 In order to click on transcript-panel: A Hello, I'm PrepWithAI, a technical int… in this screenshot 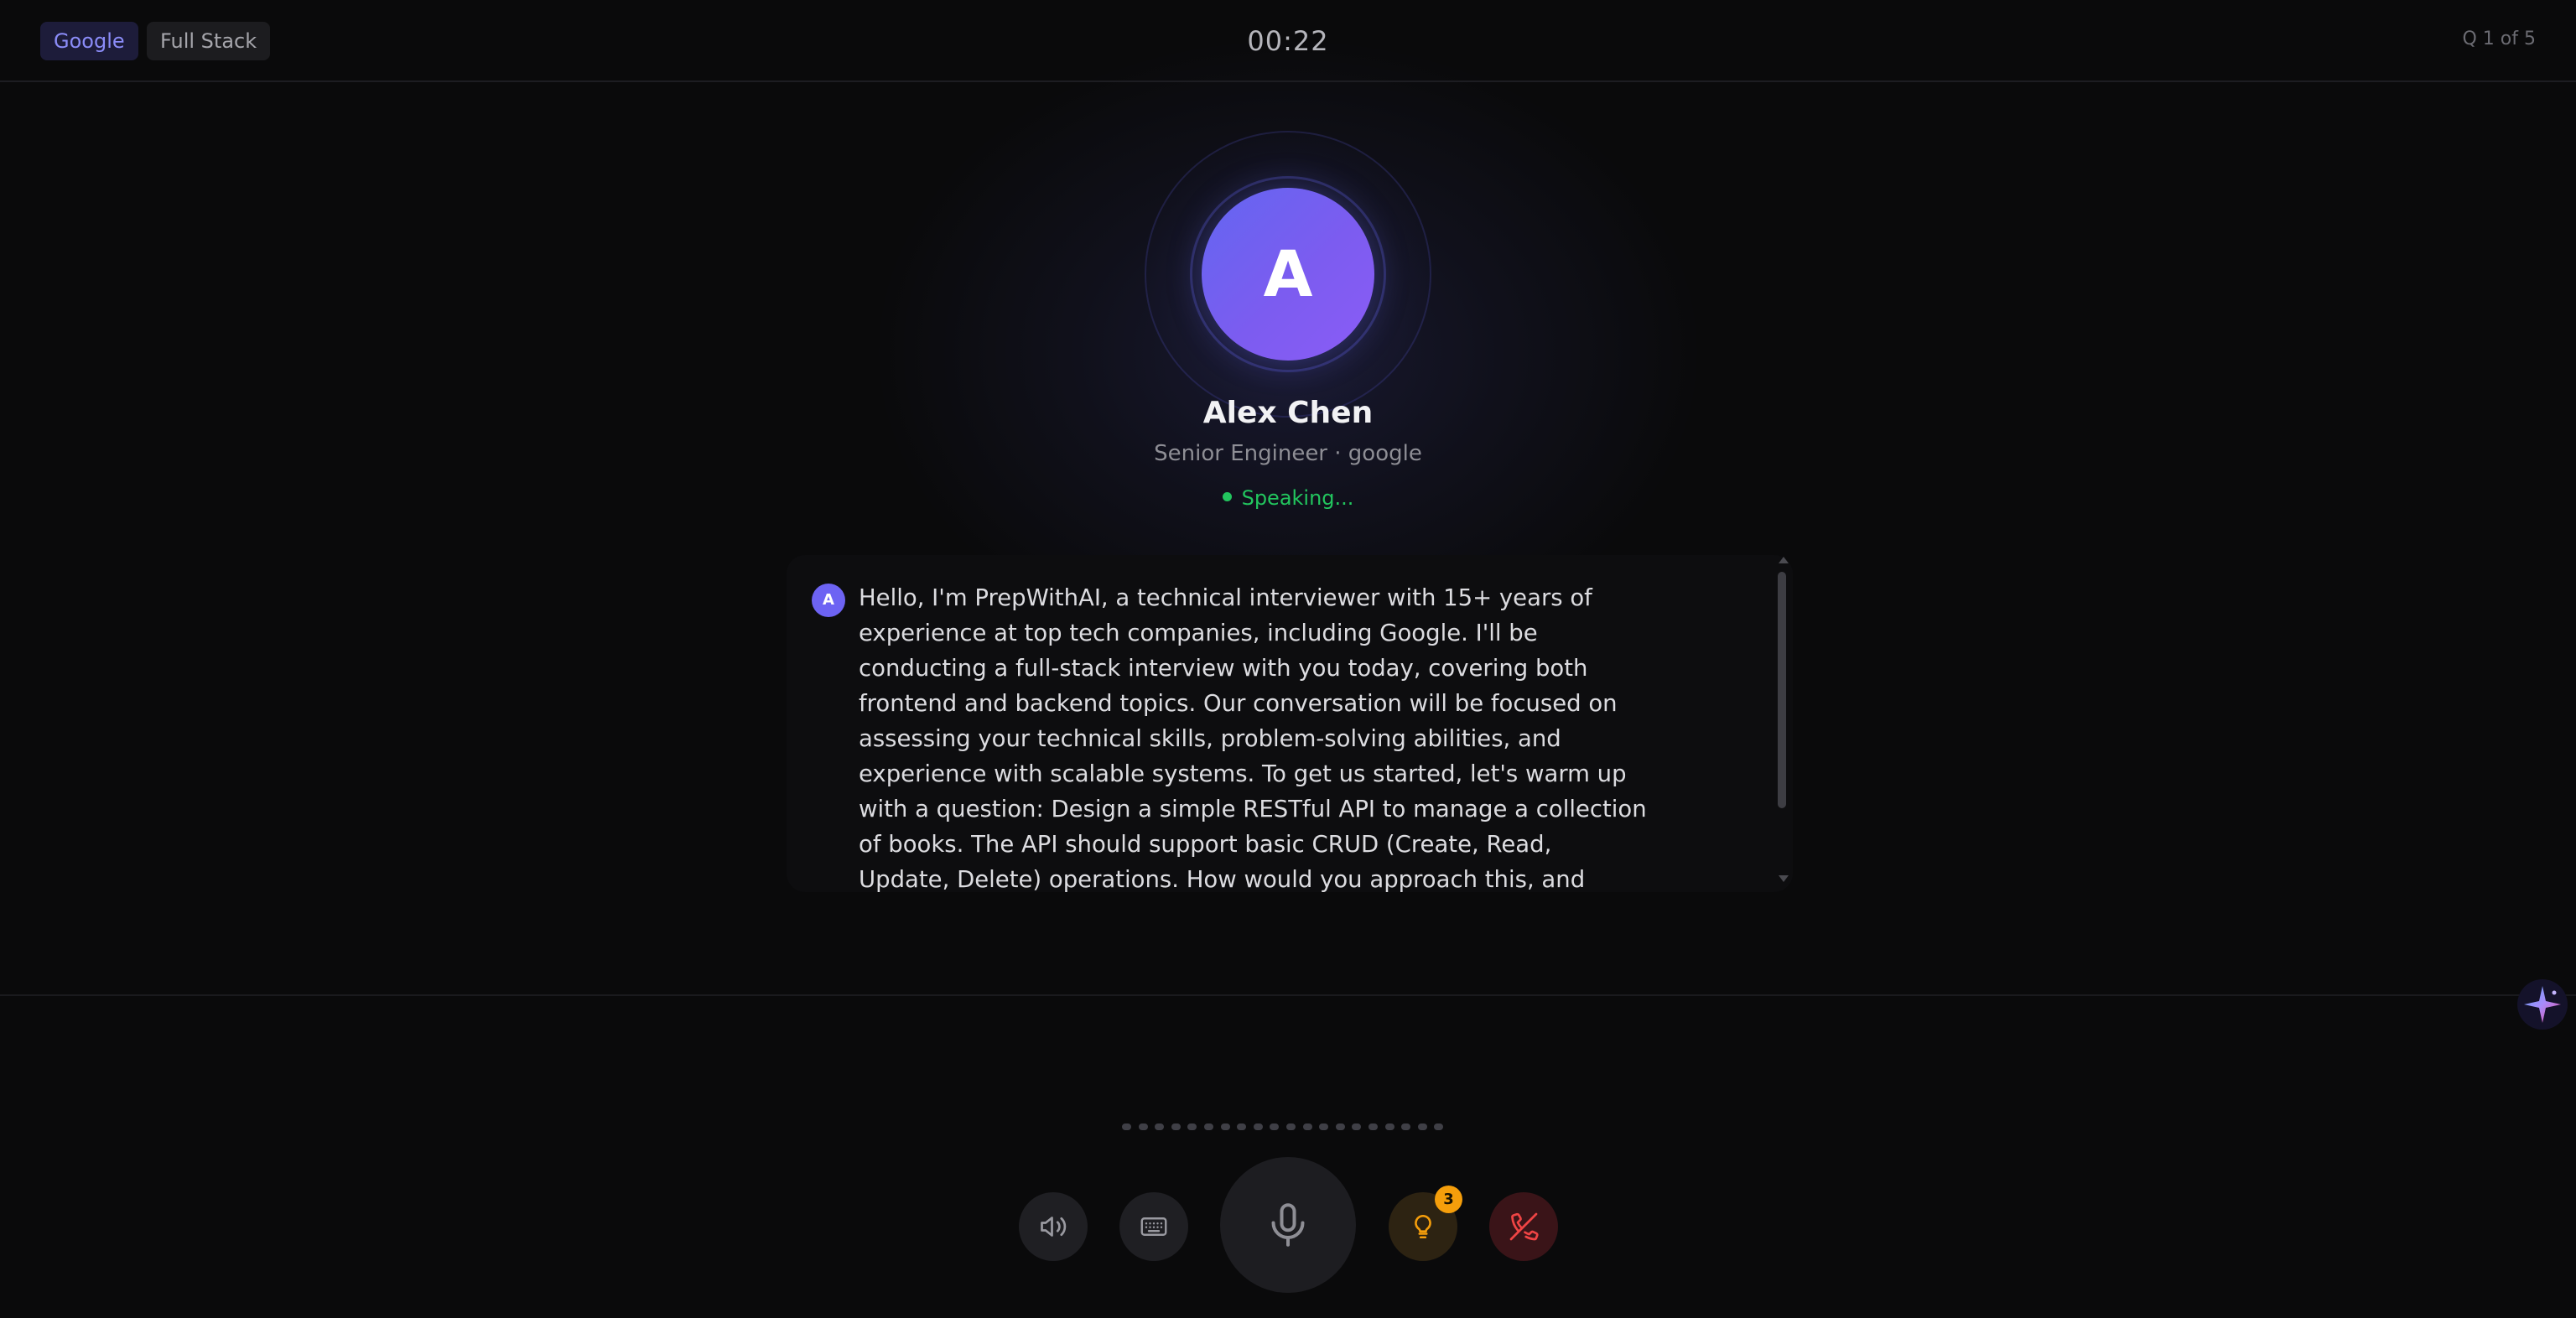, I will do `click(1290, 723)`.